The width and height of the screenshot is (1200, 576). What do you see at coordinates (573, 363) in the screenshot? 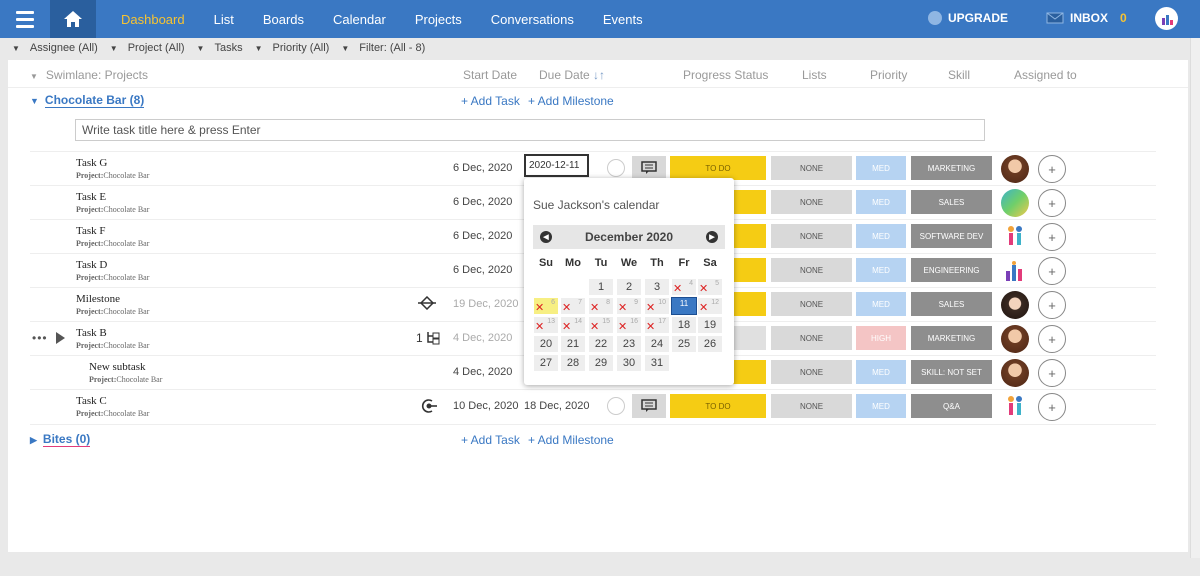
I see `calendar-day: 28` at bounding box center [573, 363].